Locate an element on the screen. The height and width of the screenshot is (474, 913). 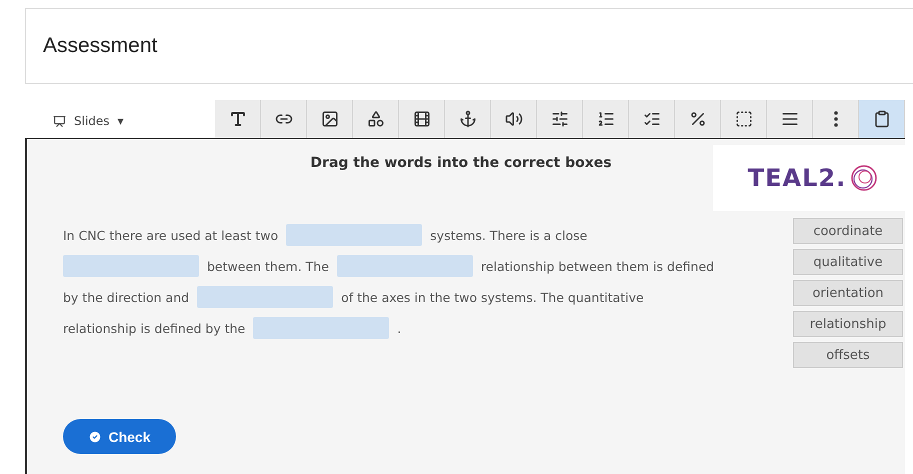
text-icon is located at coordinates (237, 119).